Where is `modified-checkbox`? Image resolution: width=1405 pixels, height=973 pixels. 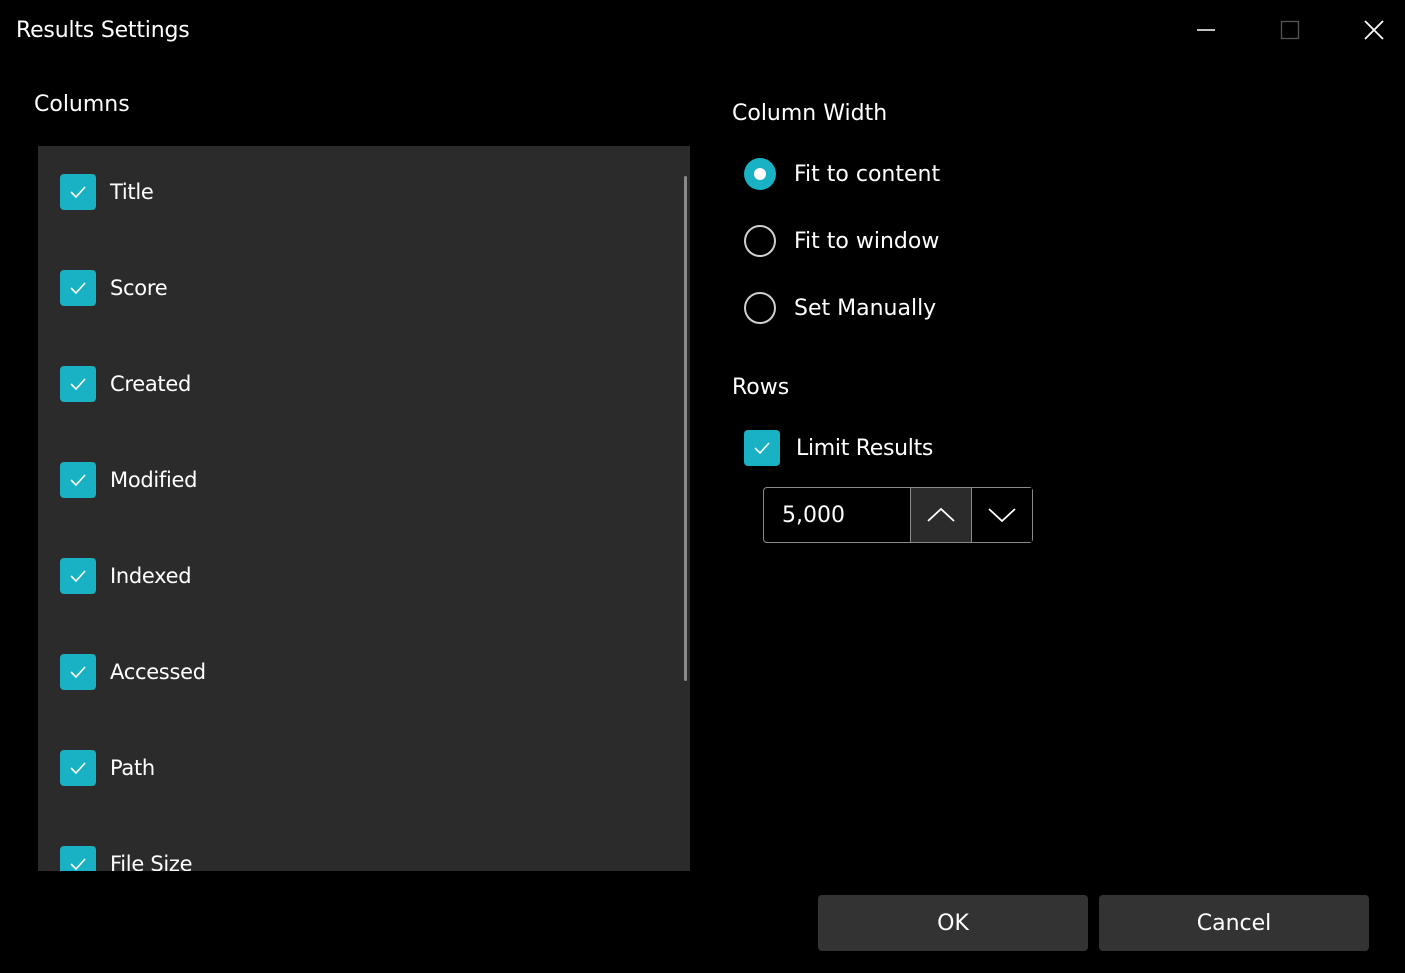 modified-checkbox is located at coordinates (78, 480).